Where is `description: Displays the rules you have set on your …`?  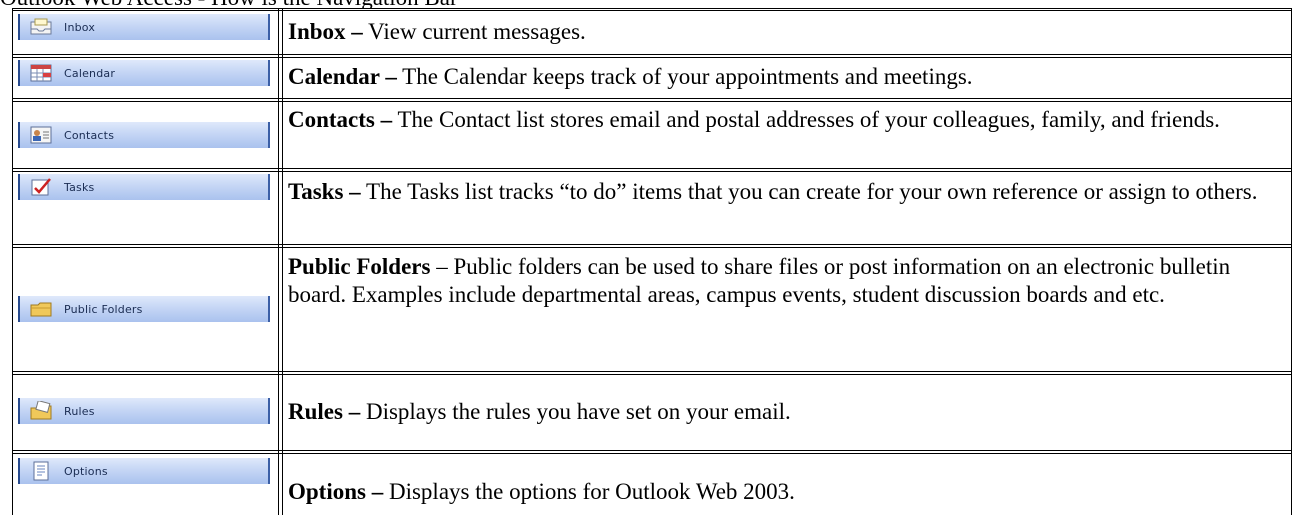
description: Displays the rules you have set on your … is located at coordinates (575, 411).